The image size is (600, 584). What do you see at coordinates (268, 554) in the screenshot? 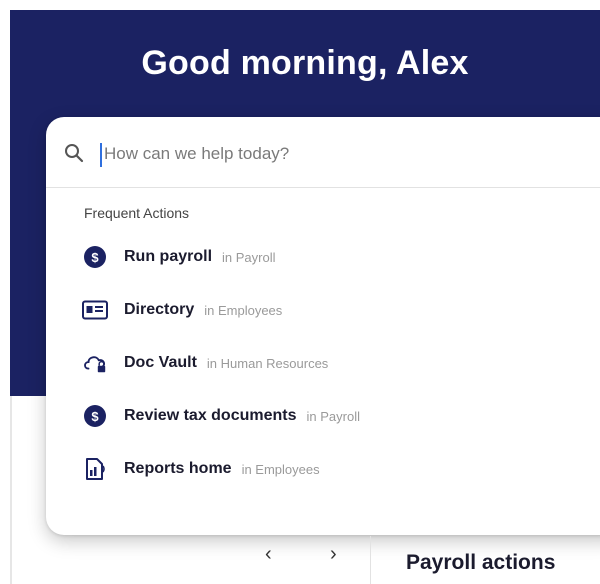
I see `previous-arrow-icon: ‹` at bounding box center [268, 554].